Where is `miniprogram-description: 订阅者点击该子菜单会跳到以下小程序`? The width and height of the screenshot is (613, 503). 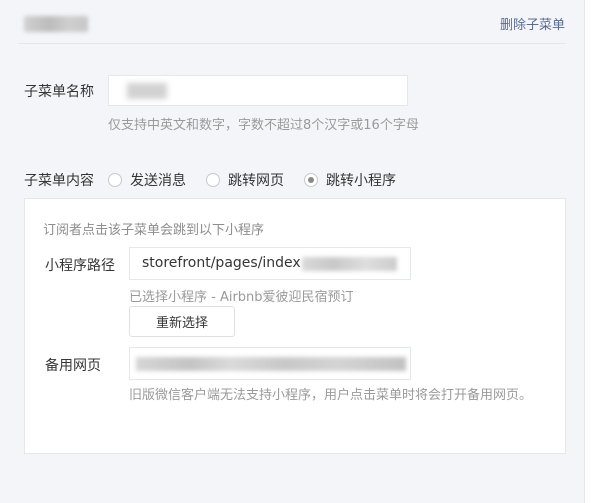
miniprogram-description: 订阅者点击该子菜单会跳到以下小程序 is located at coordinates (154, 230).